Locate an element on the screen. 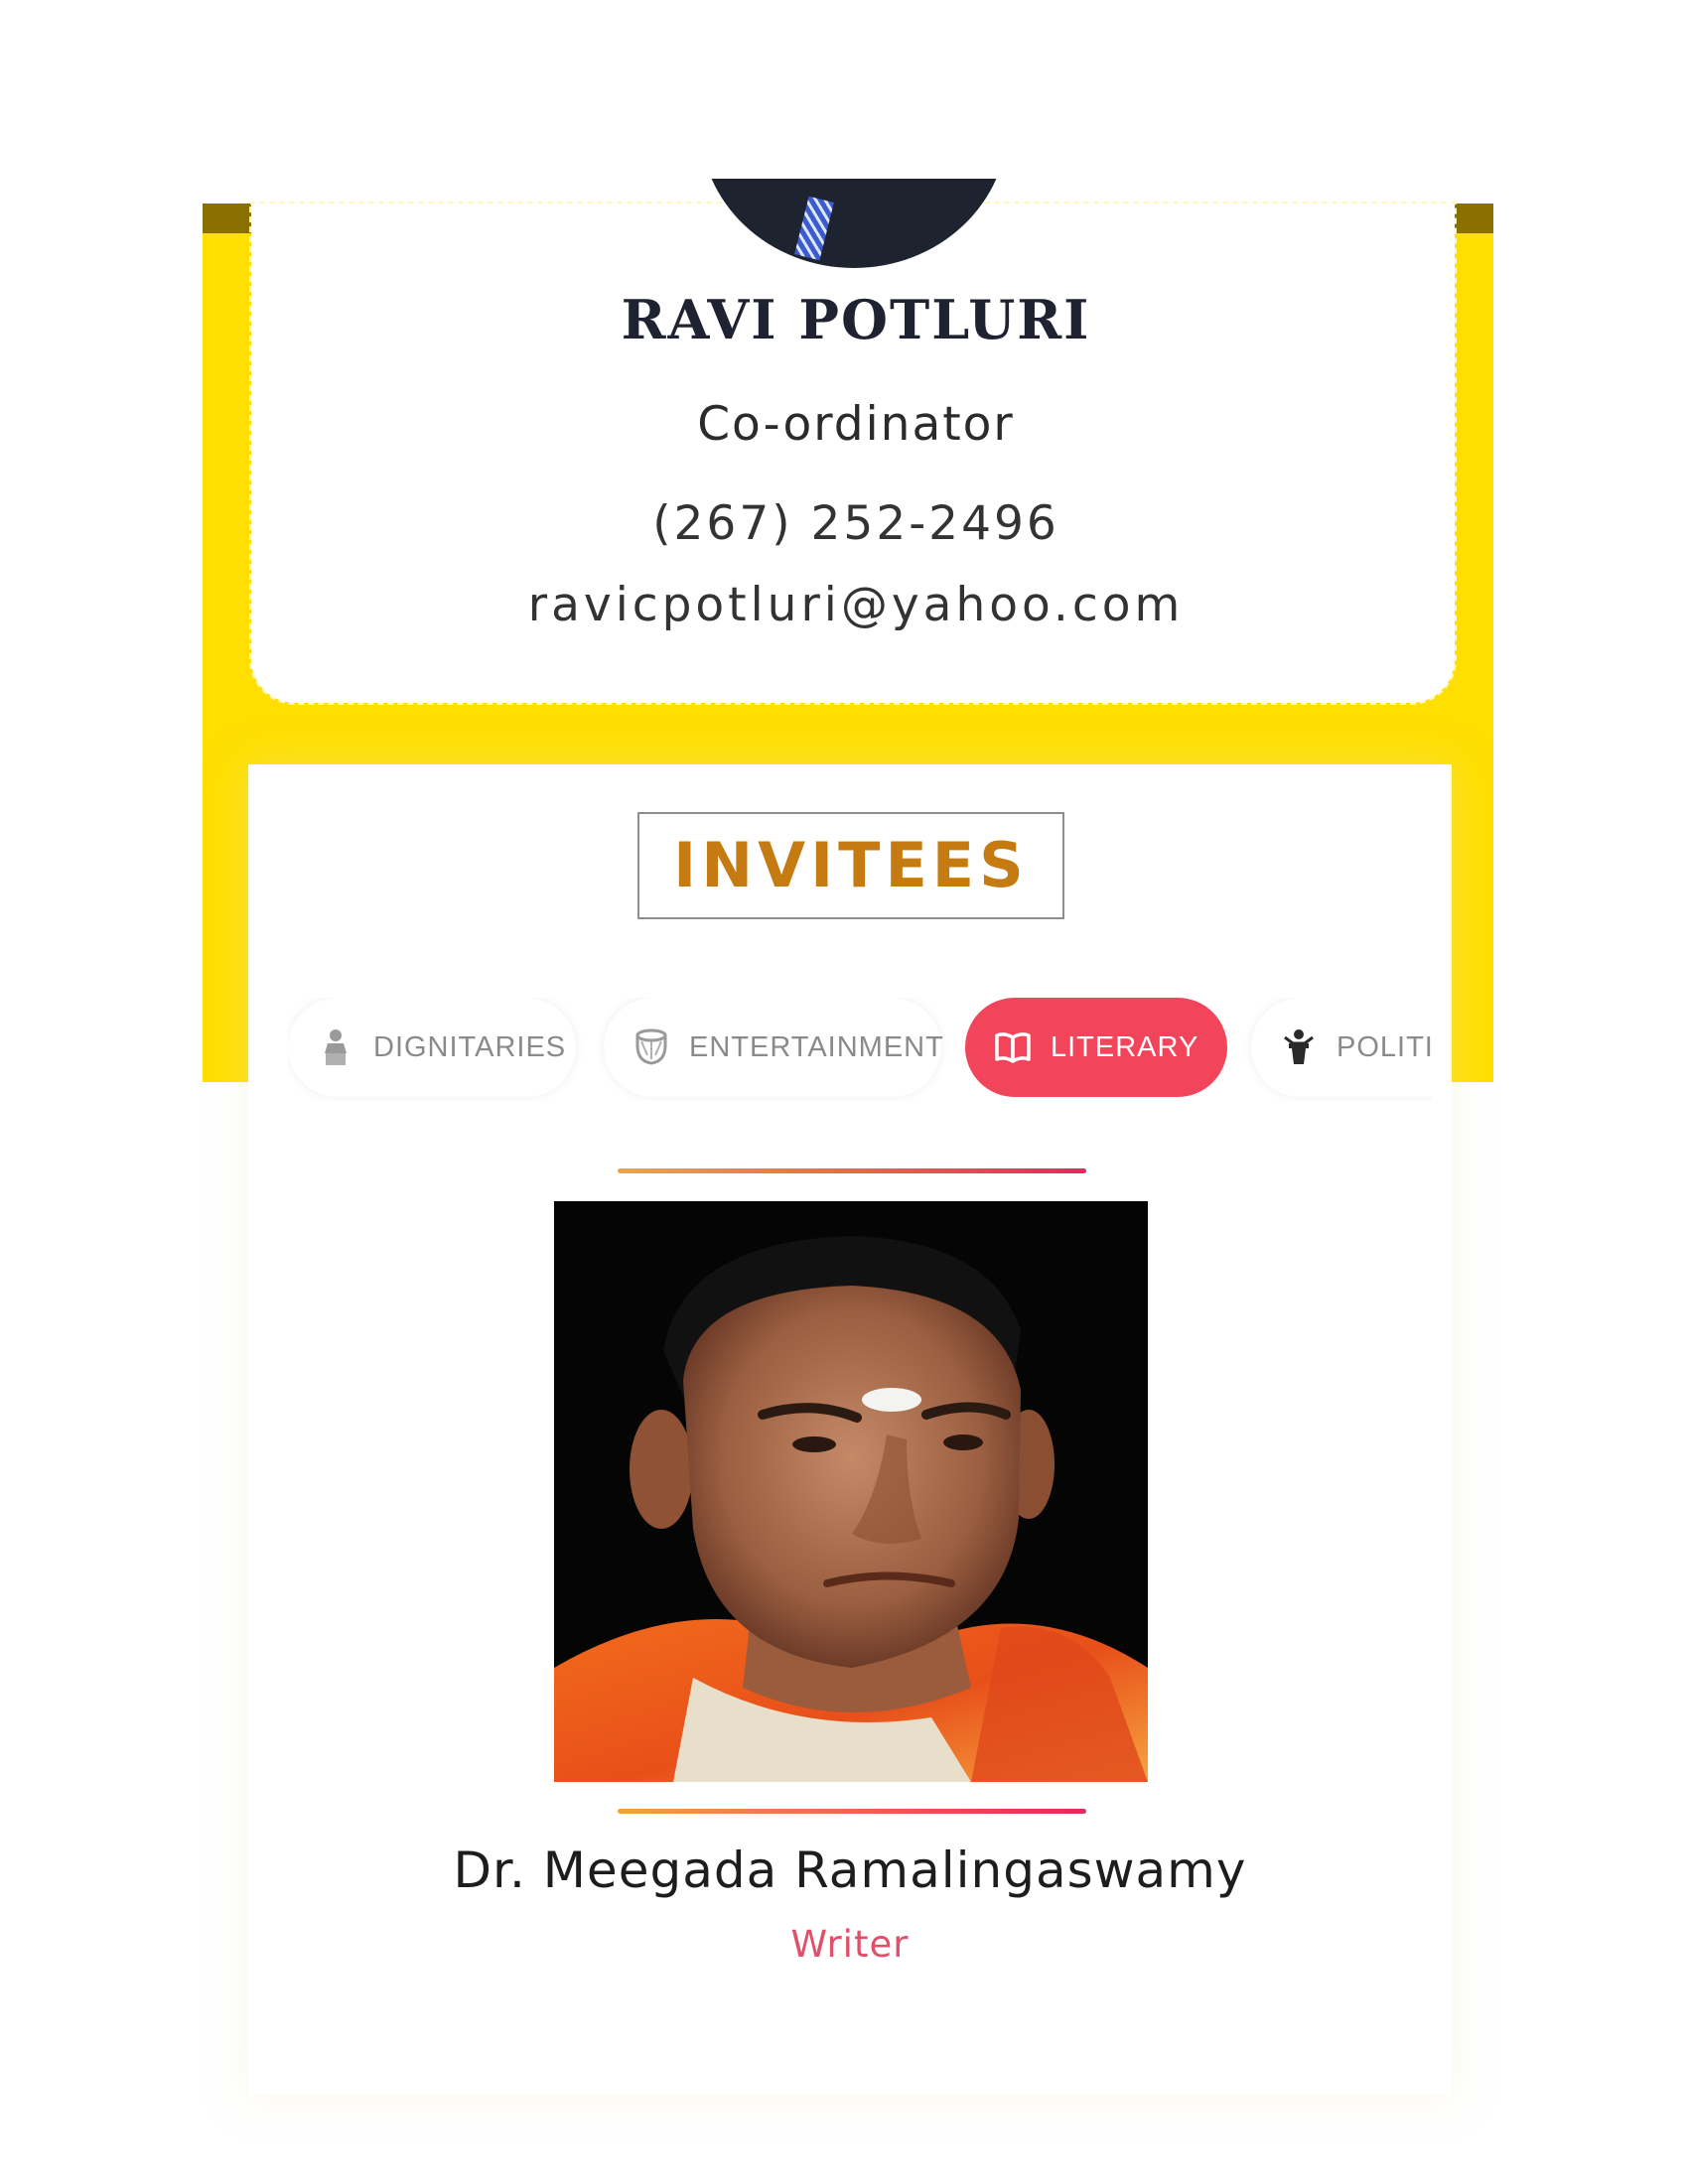  tab-literary: LITERARY is located at coordinates (1096, 1047).